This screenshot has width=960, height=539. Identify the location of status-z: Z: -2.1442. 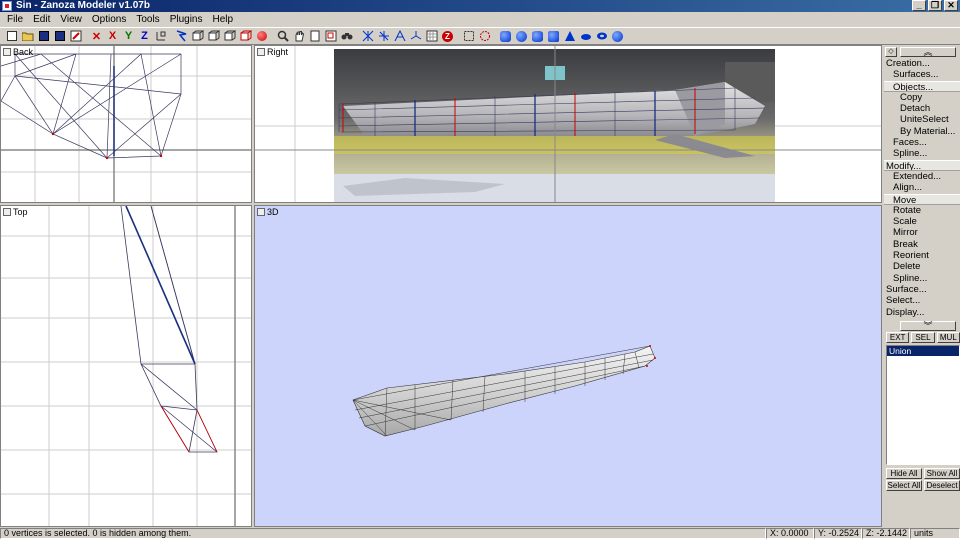
(886, 533).